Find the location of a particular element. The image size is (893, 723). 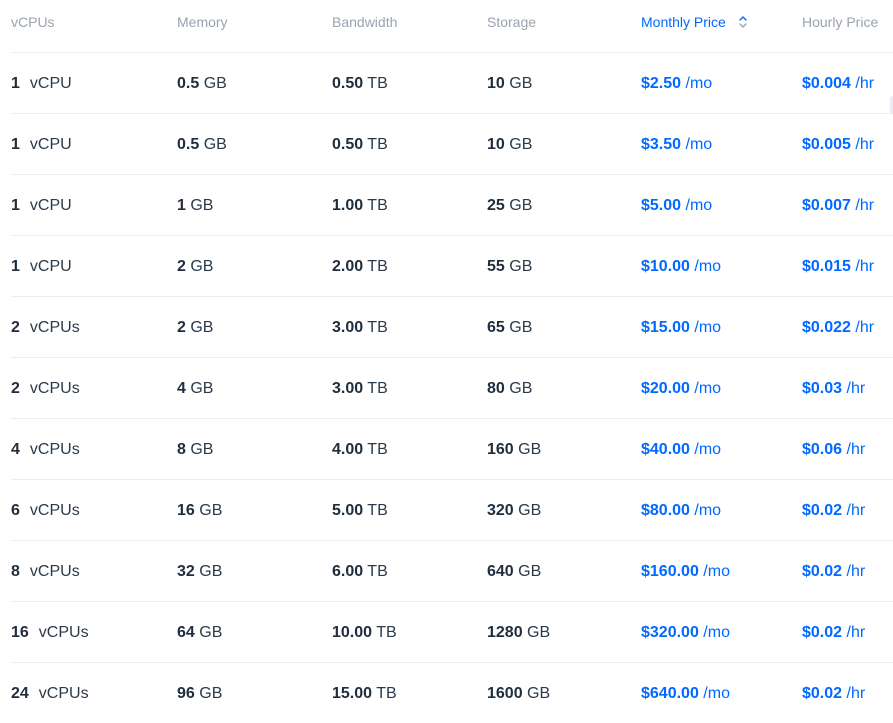

hourly-price-cell: $0.03 /hr is located at coordinates (833, 389).